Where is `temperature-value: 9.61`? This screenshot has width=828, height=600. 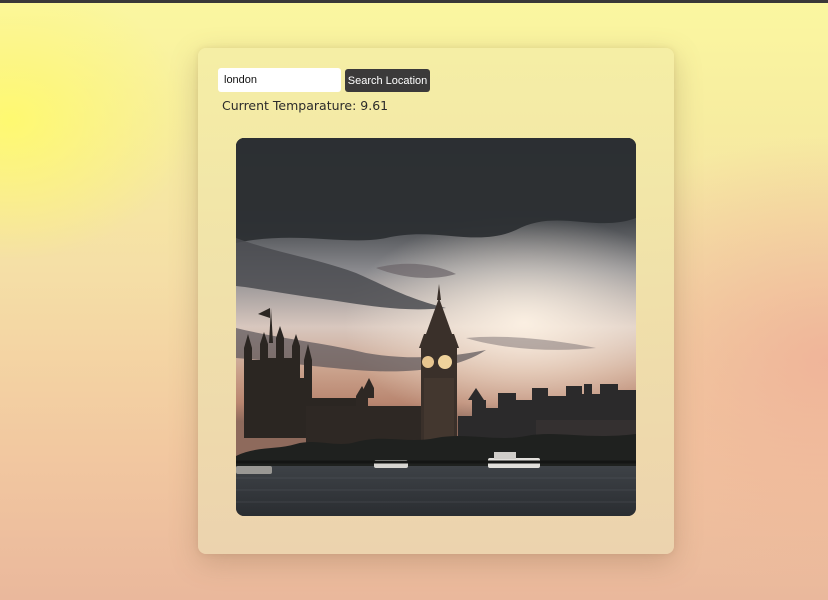 temperature-value: 9.61 is located at coordinates (374, 105).